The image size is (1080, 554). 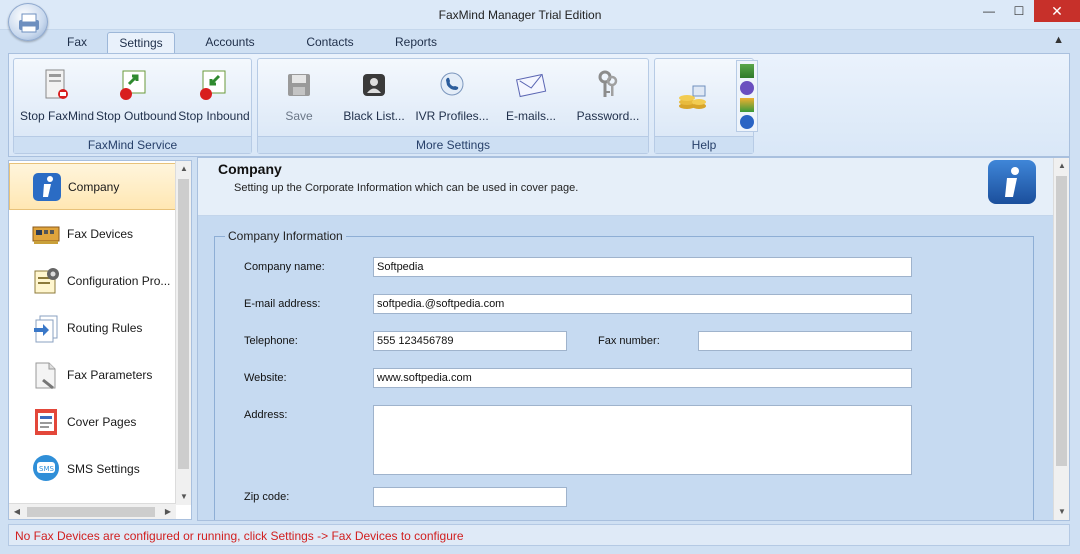 What do you see at coordinates (134, 85) in the screenshot?
I see `stop-outbound-icon` at bounding box center [134, 85].